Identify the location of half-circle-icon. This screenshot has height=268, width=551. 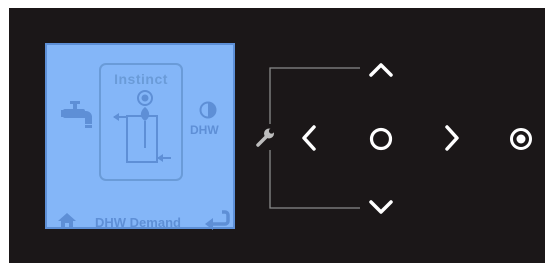
(208, 110).